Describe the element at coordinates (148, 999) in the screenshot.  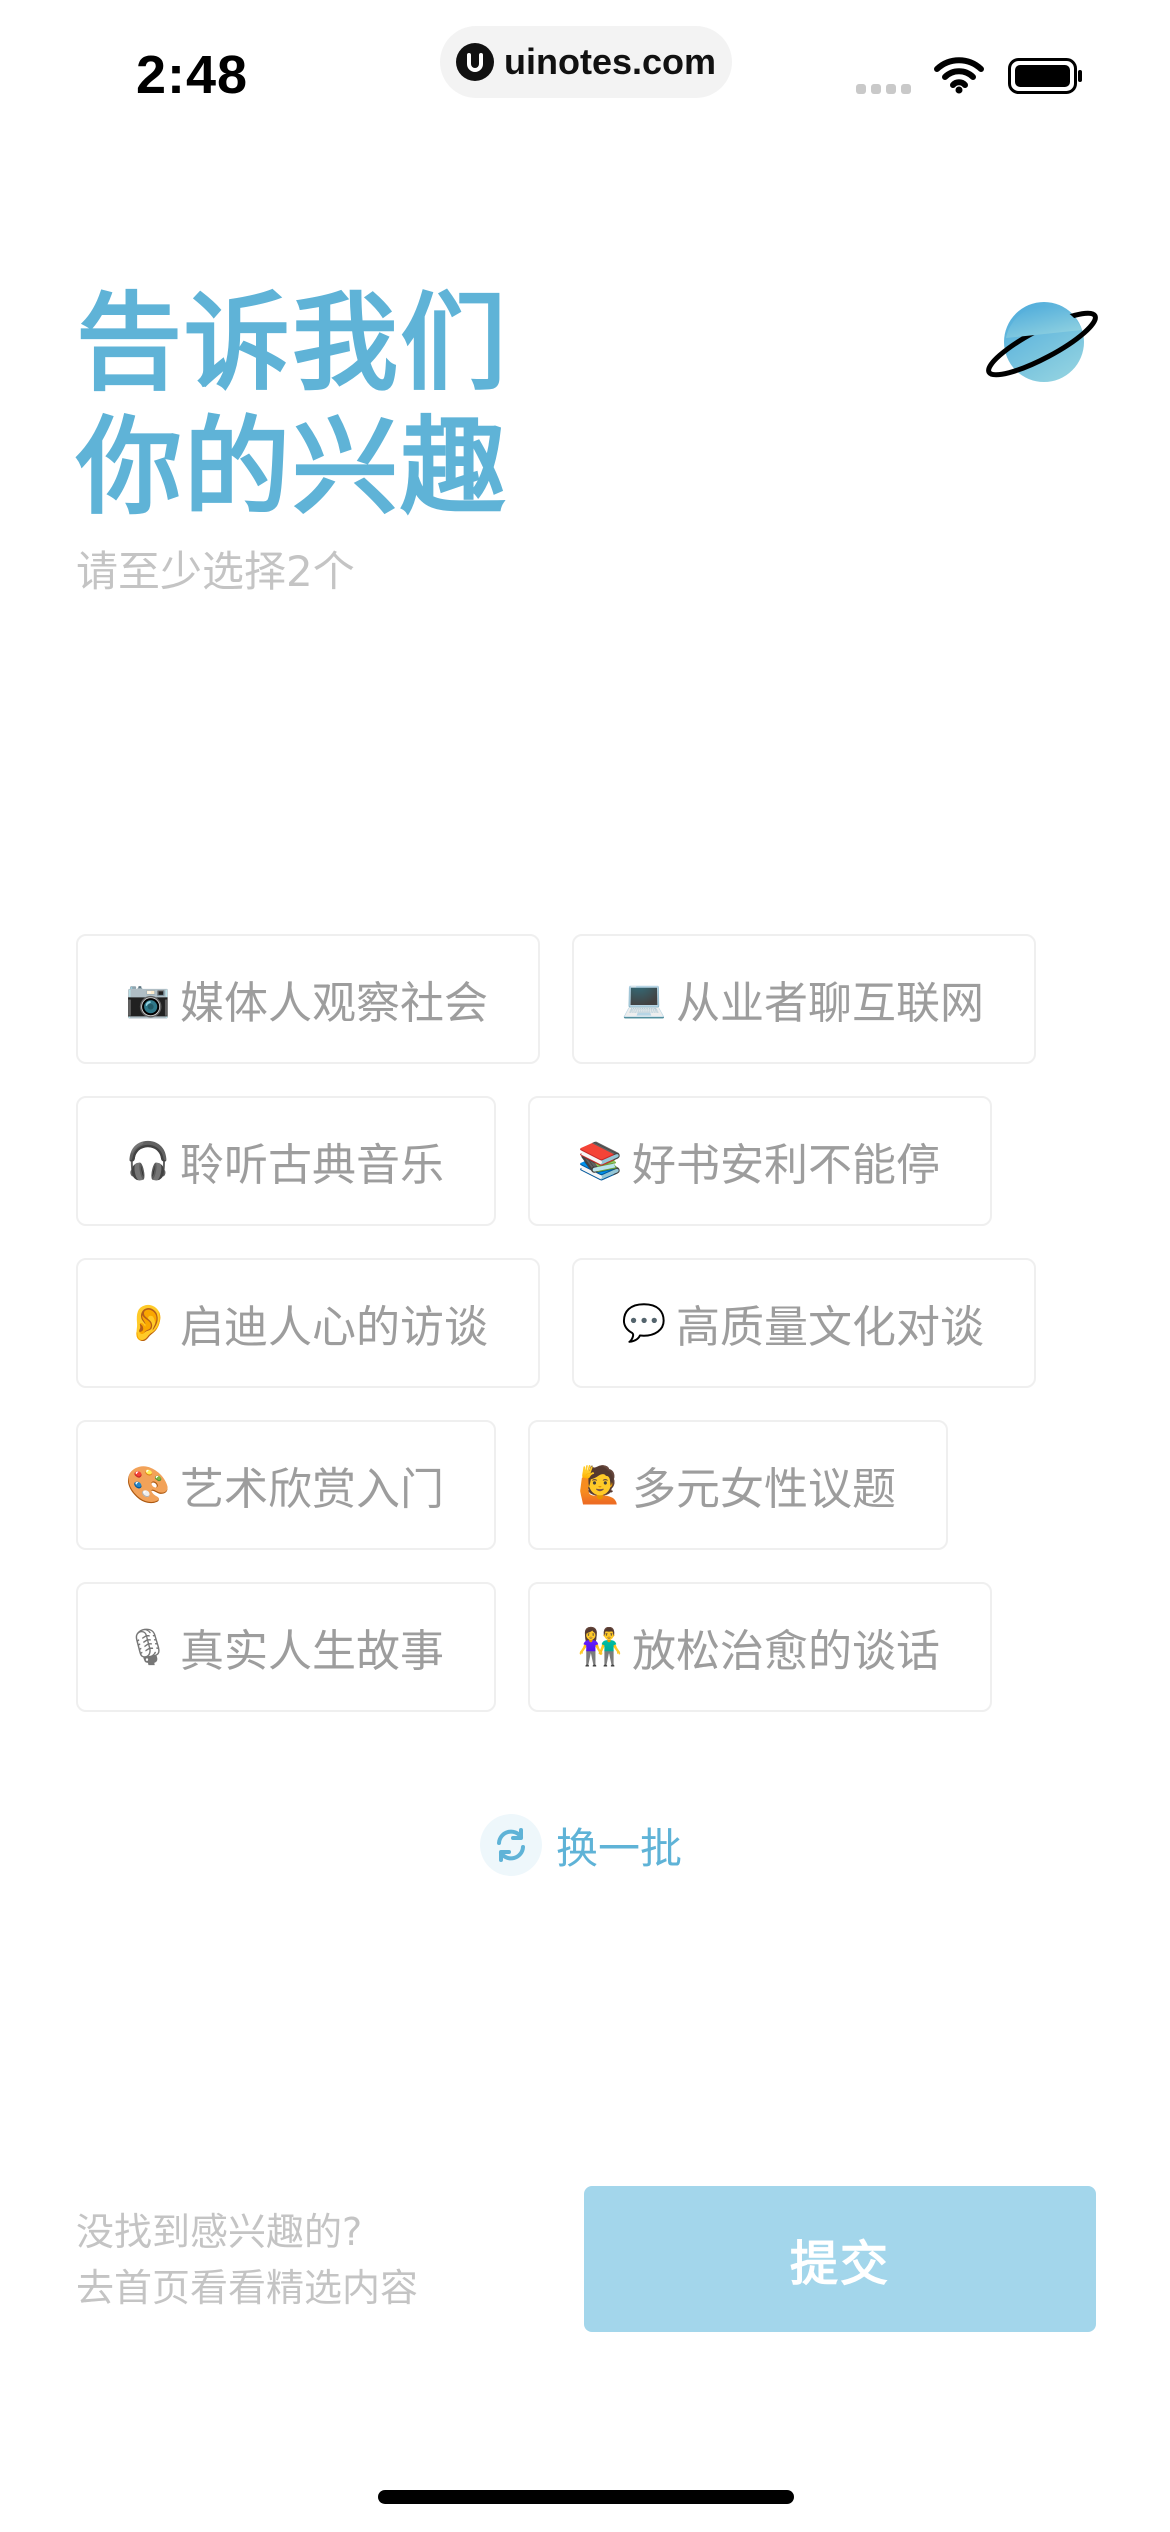
I see `camera-icon: 📷` at that location.